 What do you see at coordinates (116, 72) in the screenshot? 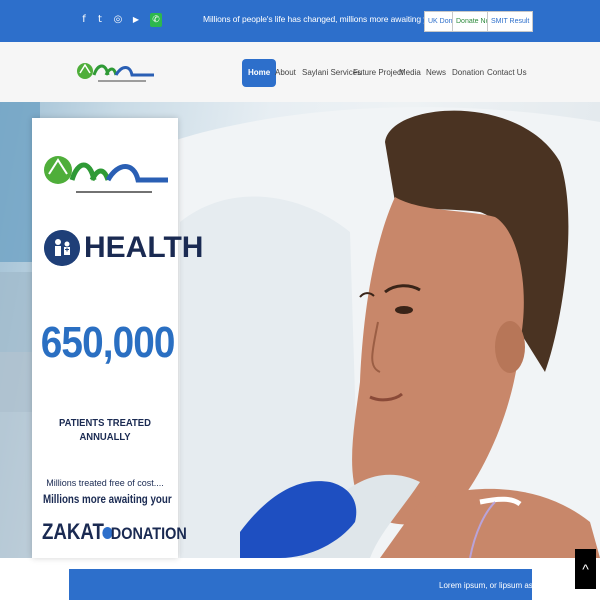
I see `saylani-logo` at bounding box center [116, 72].